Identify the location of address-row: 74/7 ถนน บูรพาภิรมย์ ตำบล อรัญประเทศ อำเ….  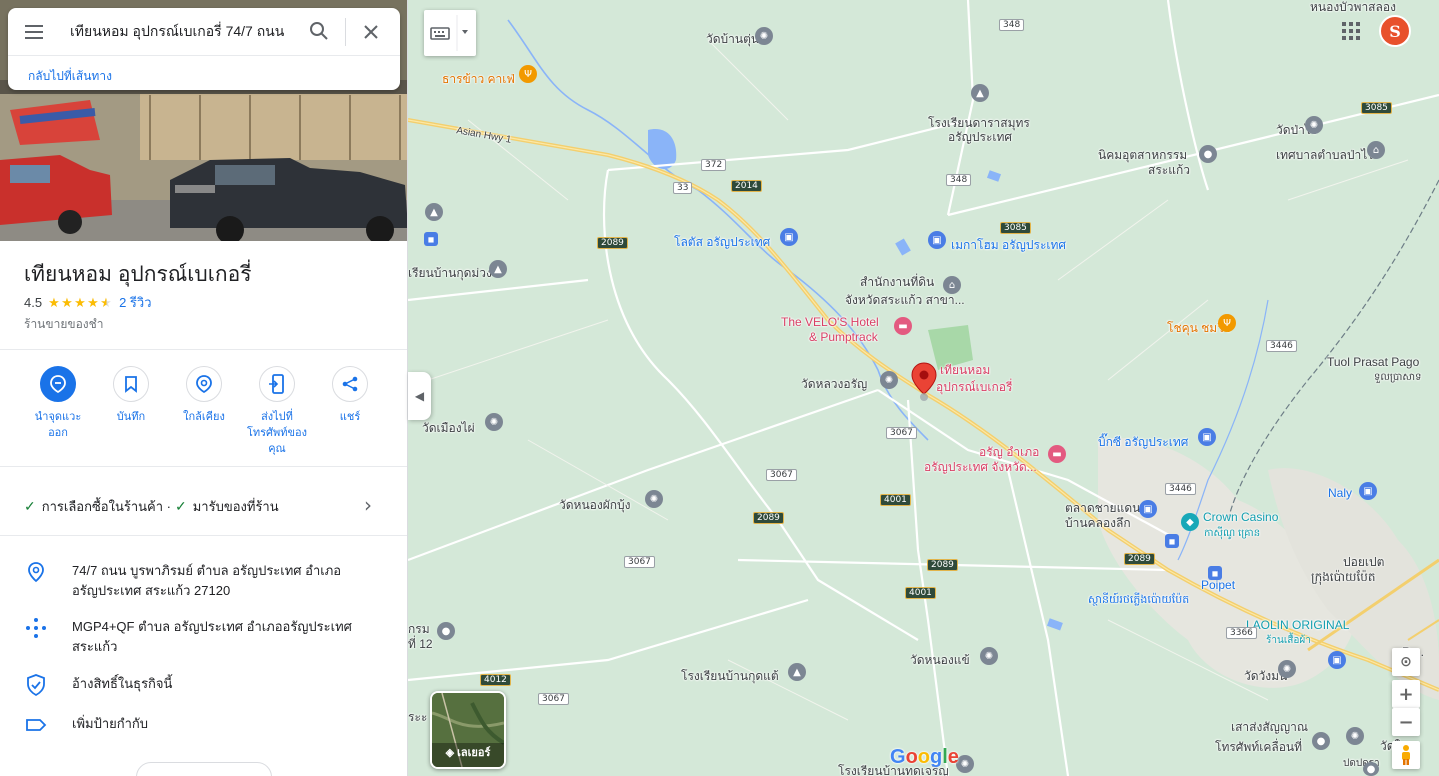
(203, 582).